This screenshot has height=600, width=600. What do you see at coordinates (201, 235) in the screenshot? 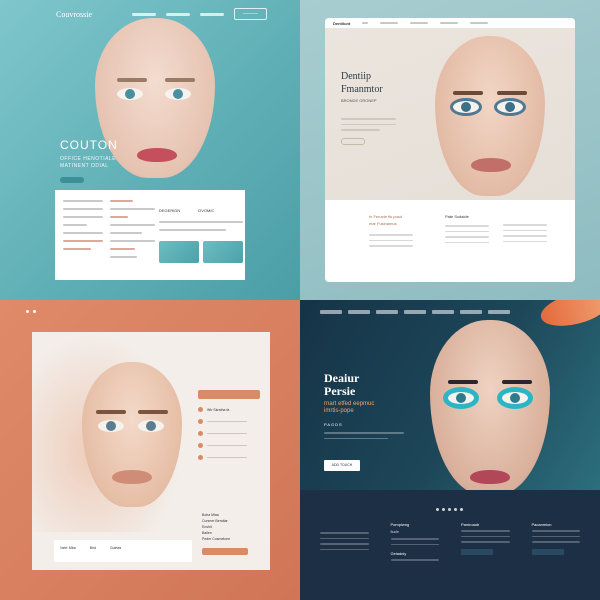
I see `card-right-column: DEGERIDN OVOMIC` at bounding box center [201, 235].